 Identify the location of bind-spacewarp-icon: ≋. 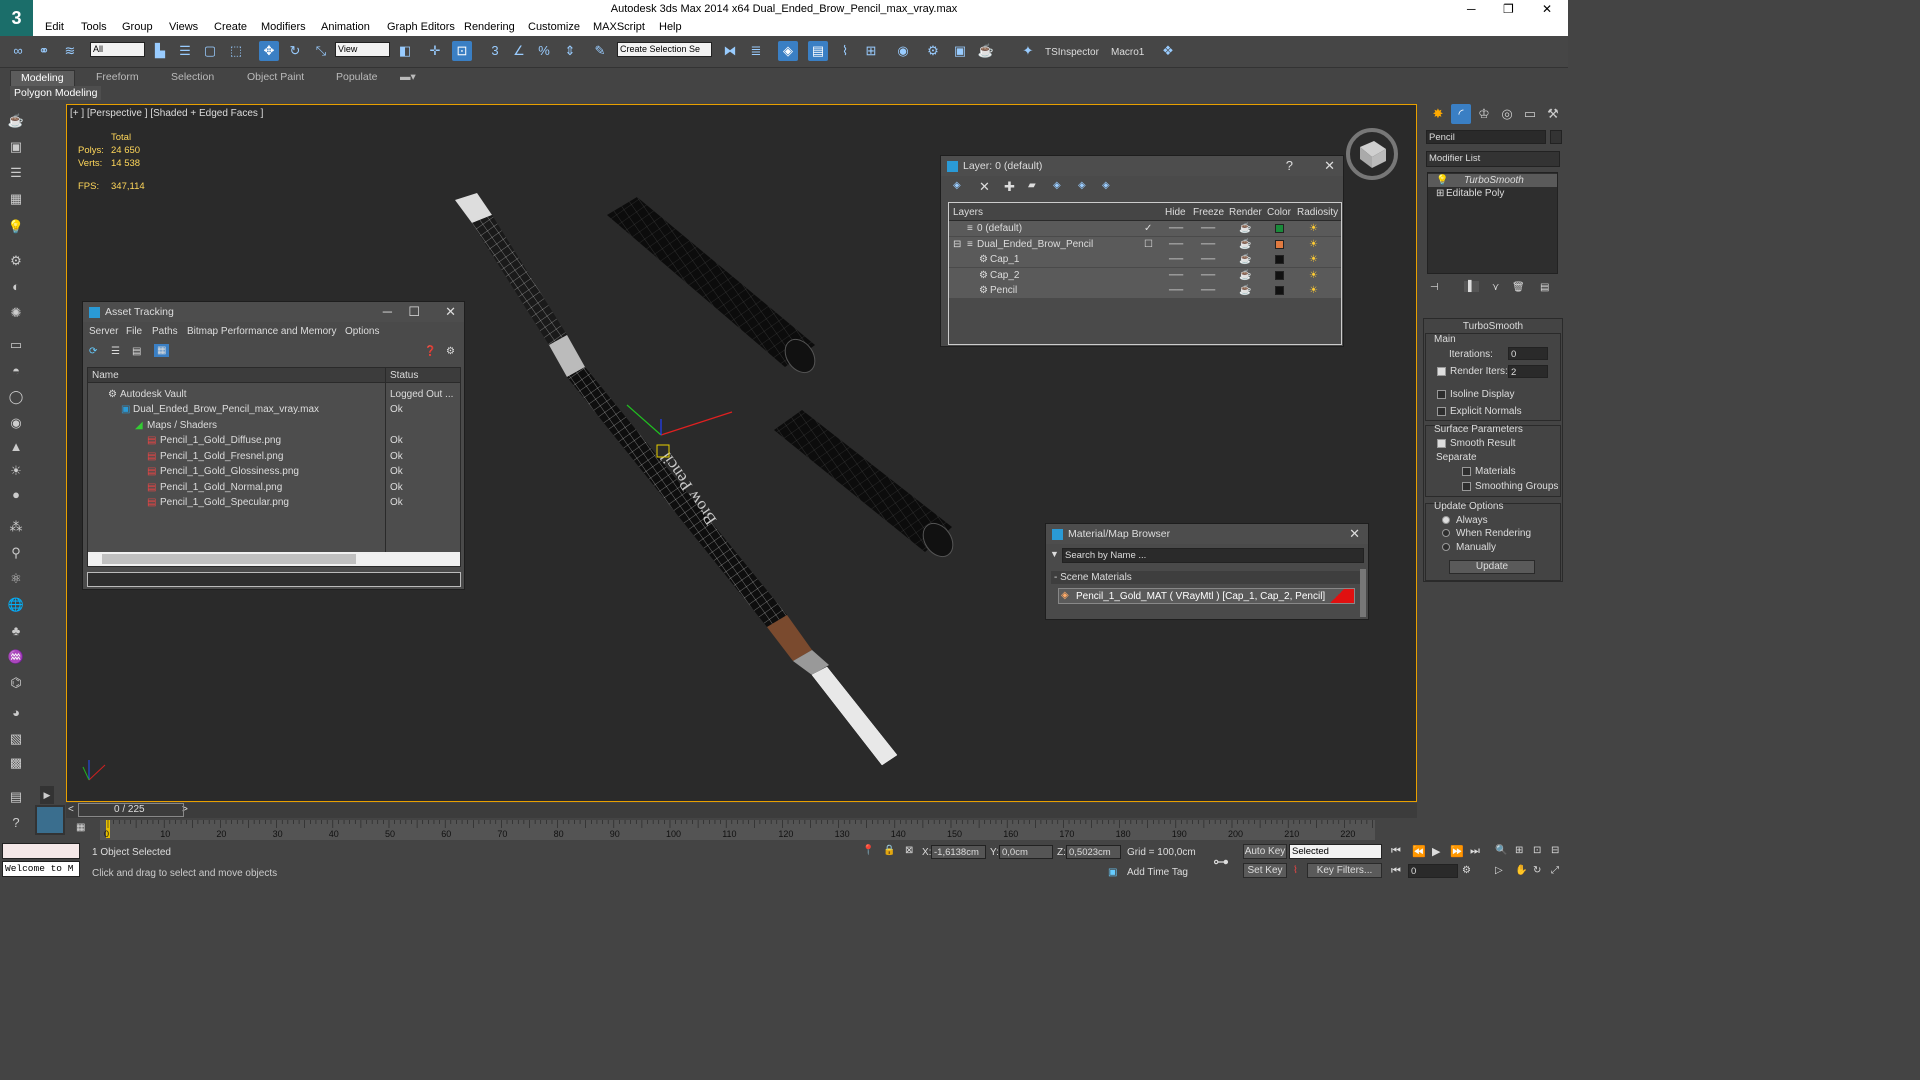
(70, 51).